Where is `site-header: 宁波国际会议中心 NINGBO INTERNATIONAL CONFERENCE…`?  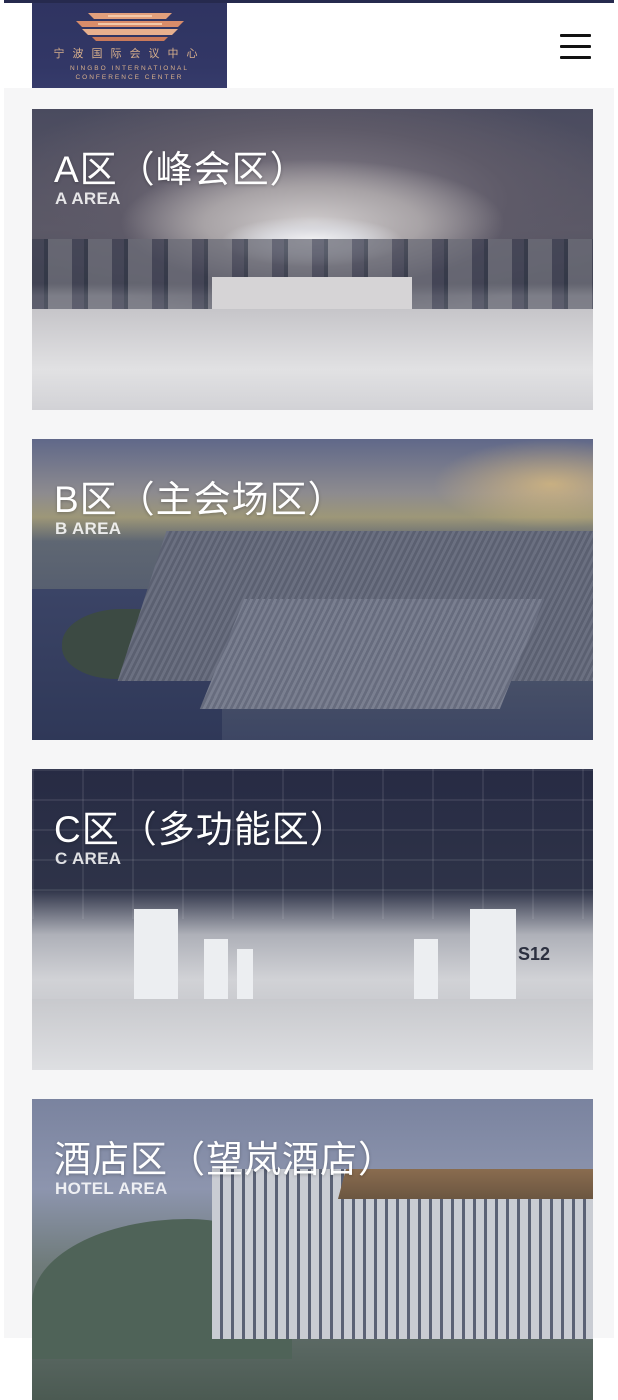
site-header: 宁波国际会议中心 NINGBO INTERNATIONAL CONFERENCE… is located at coordinates (309, 56).